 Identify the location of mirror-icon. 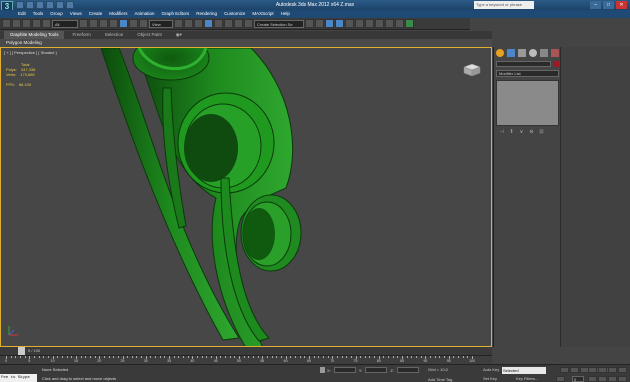
(309, 23).